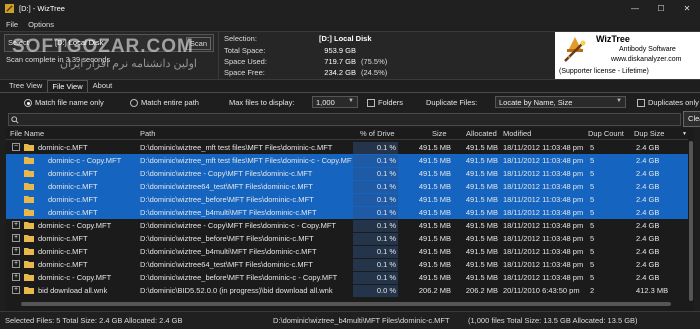 The width and height of the screenshot is (700, 329). I want to click on logo-site: www.diskanalyzer.com, so click(646, 59).